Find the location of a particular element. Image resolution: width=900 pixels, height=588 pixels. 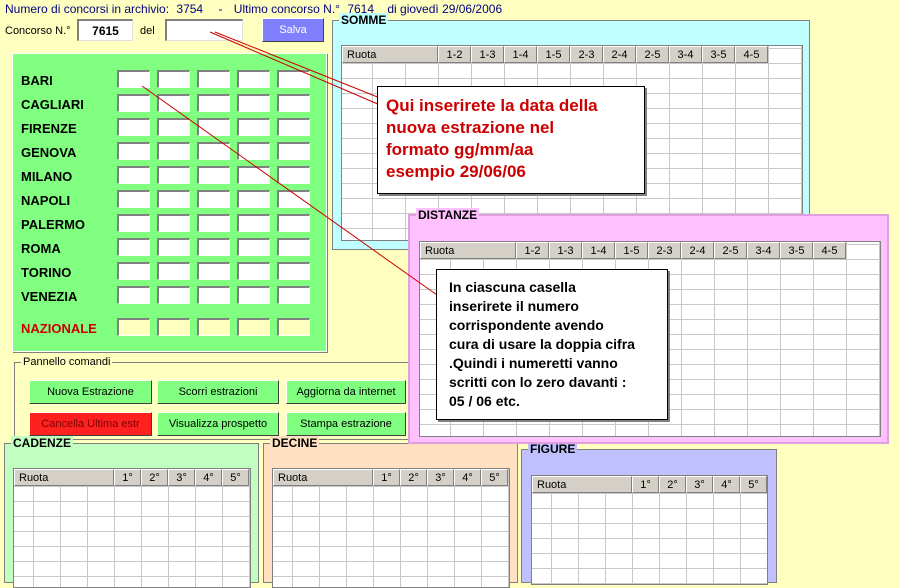

callout2-line: .Quindi i numeretti vanno is located at coordinates (533, 363).